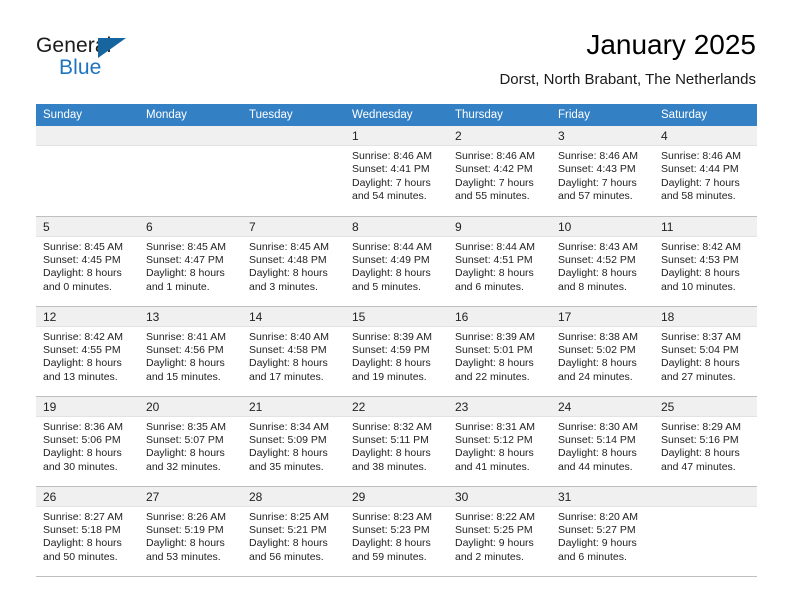  Describe the element at coordinates (597, 259) in the screenshot. I see `sunset-time: Sunset: 4:52 PM` at that location.